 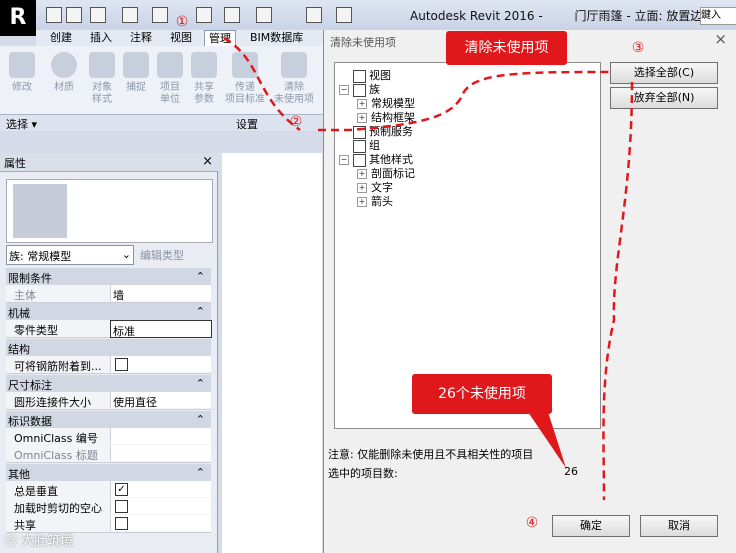 What do you see at coordinates (39, 541) in the screenshot?
I see `watermark: ⓔ 大肚筑境` at bounding box center [39, 541].